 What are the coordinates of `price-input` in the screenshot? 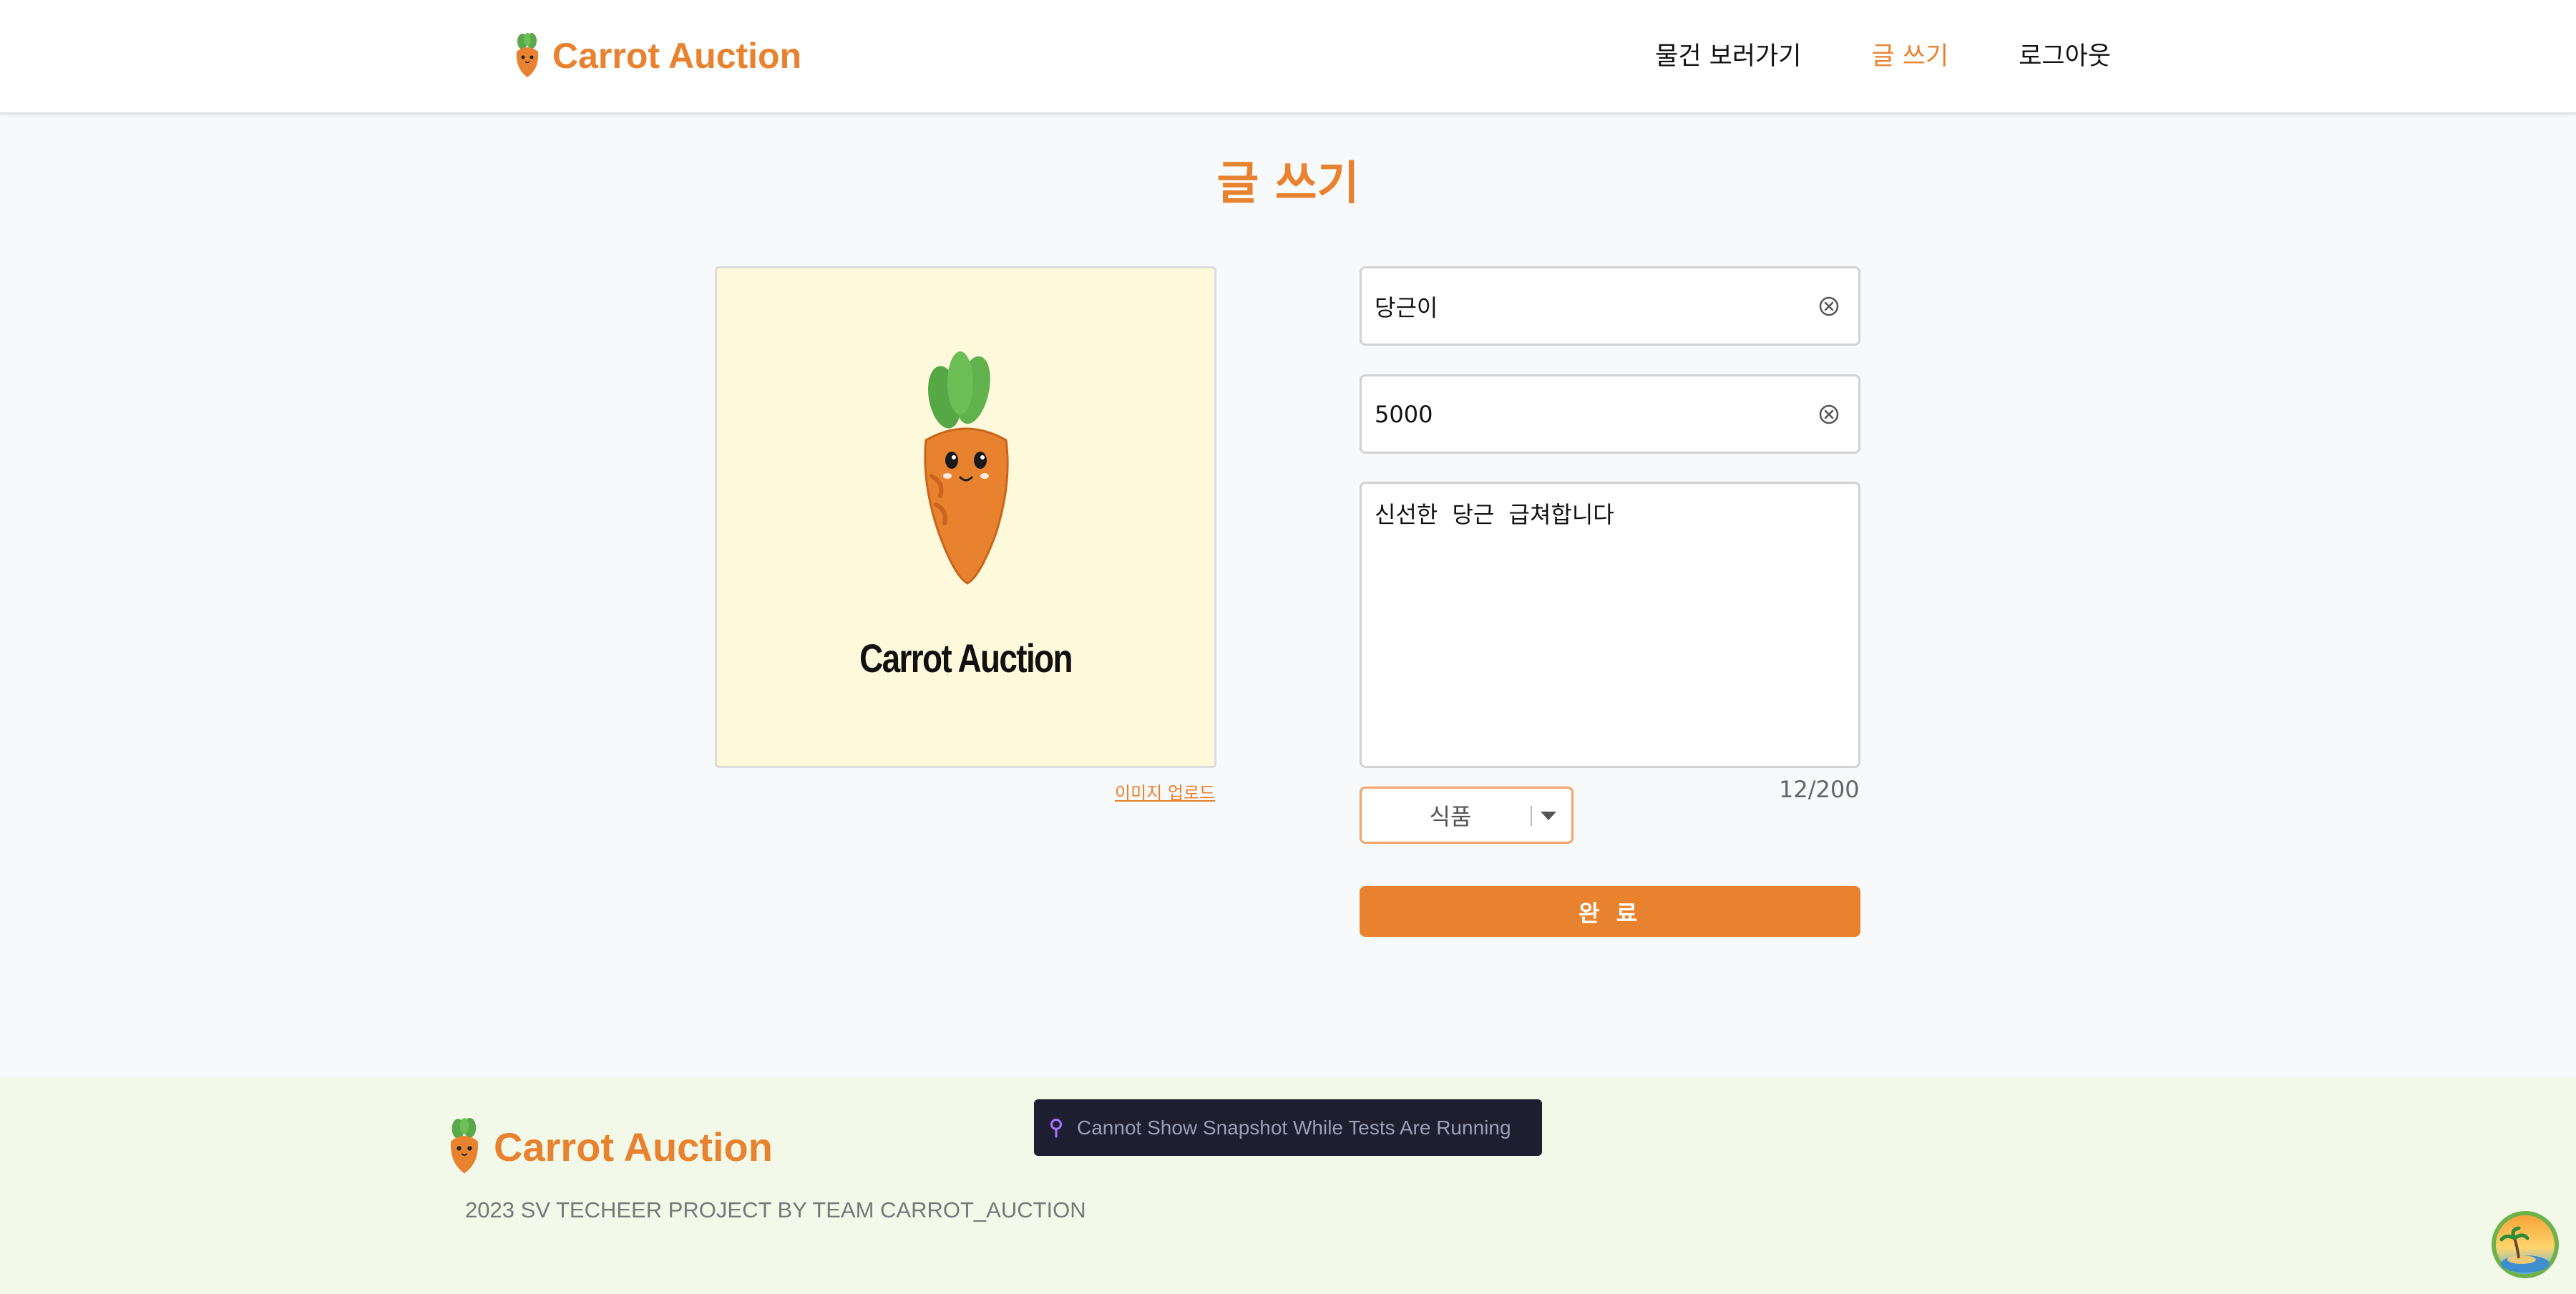 It's located at (1589, 414).